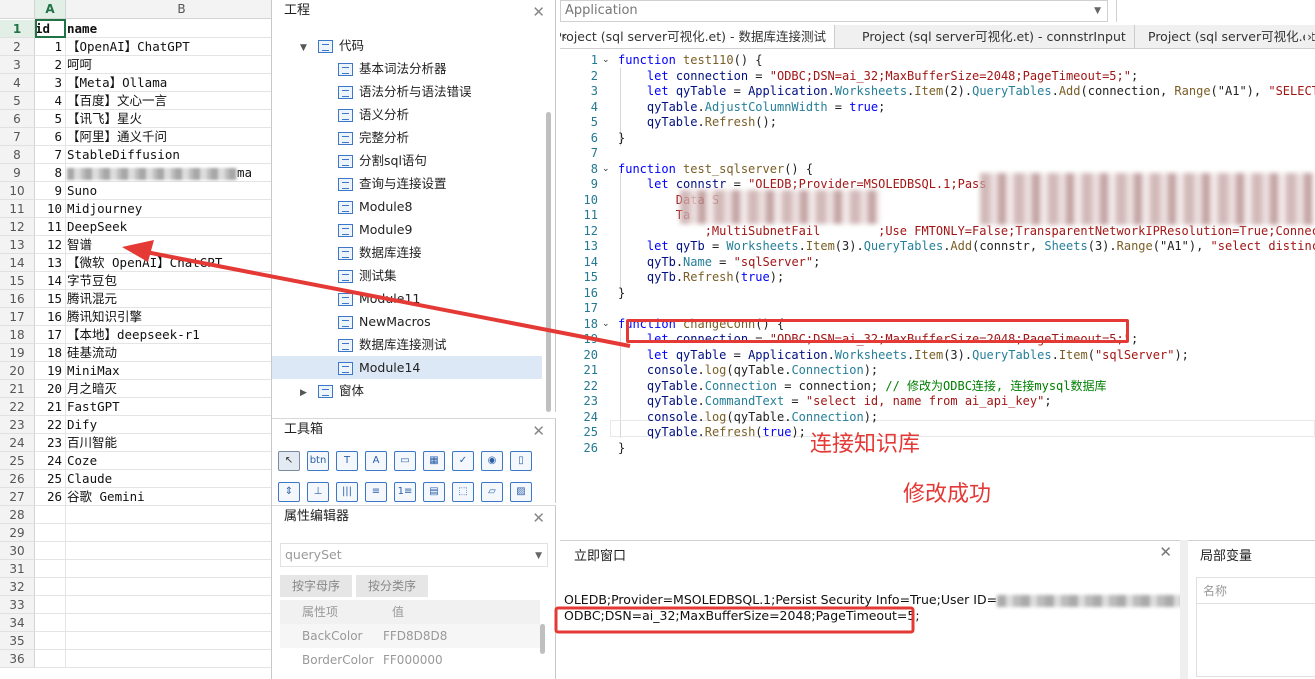 The width and height of the screenshot is (1315, 679). I want to click on cell-id: 26, so click(50, 497).